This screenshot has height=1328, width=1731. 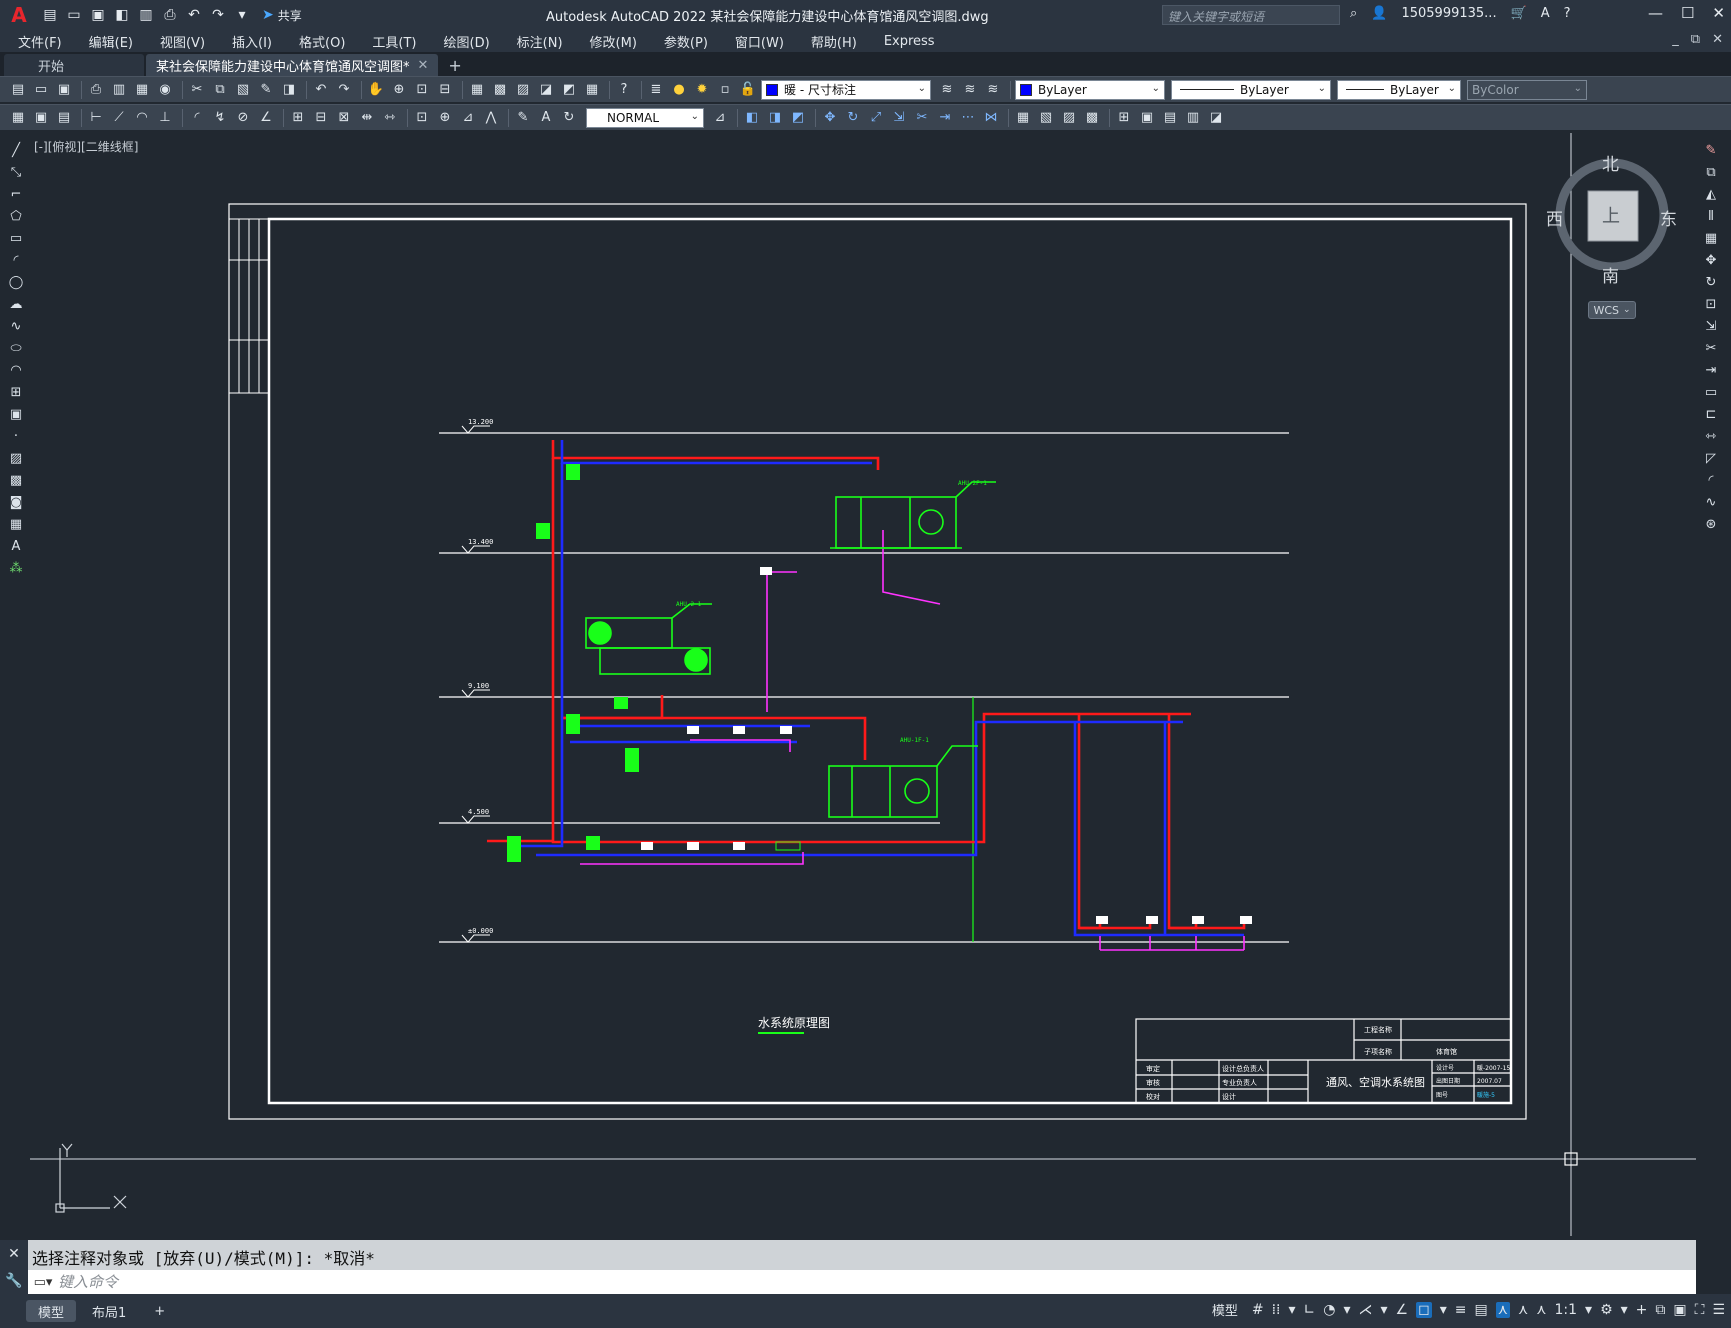 What do you see at coordinates (321, 118) in the screenshot?
I see `baseline-dim-icon: ⊟` at bounding box center [321, 118].